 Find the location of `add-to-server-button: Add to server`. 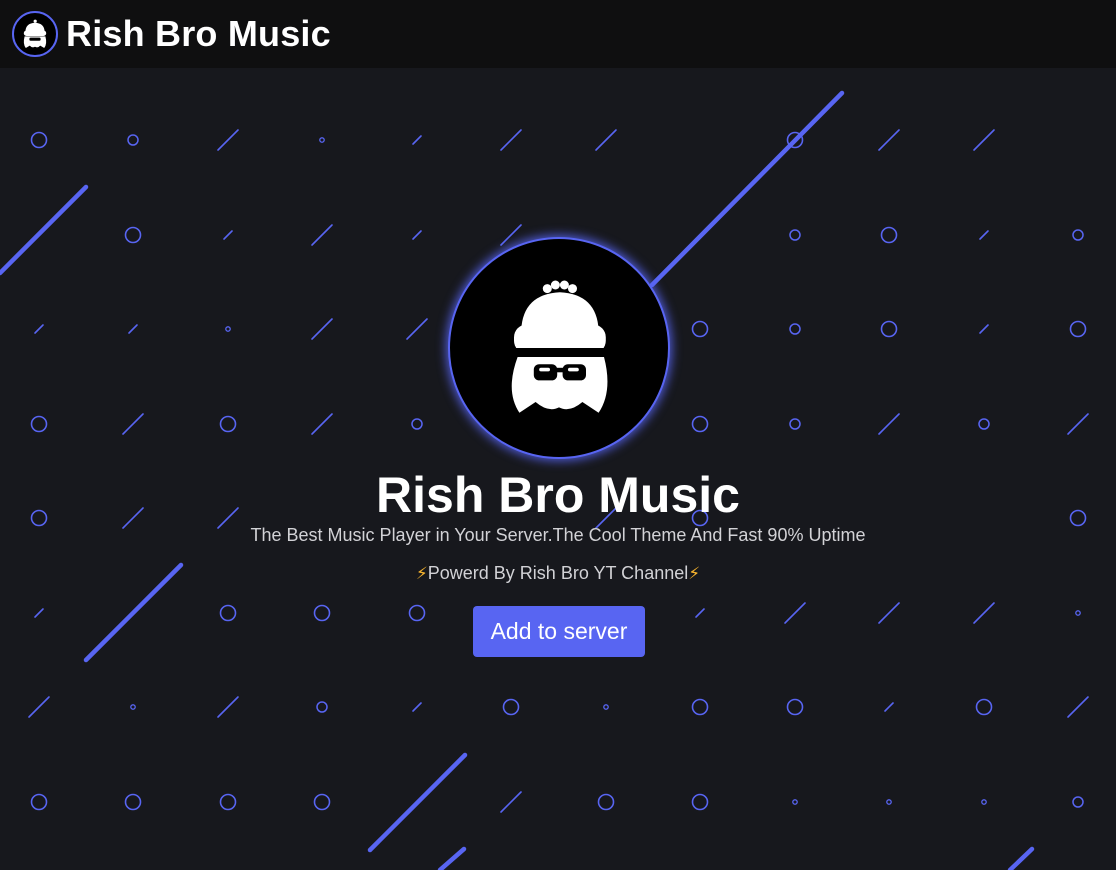

add-to-server-button: Add to server is located at coordinates (559, 631).